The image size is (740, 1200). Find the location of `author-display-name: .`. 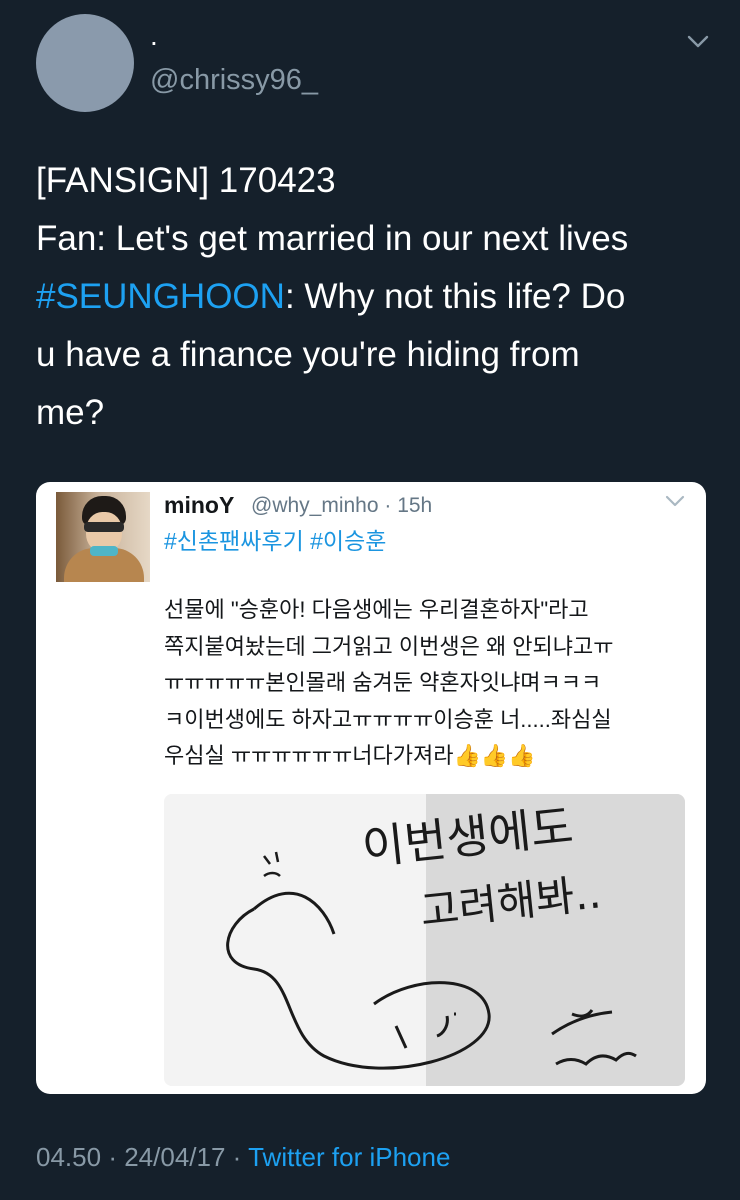

author-display-name: . is located at coordinates (154, 36).